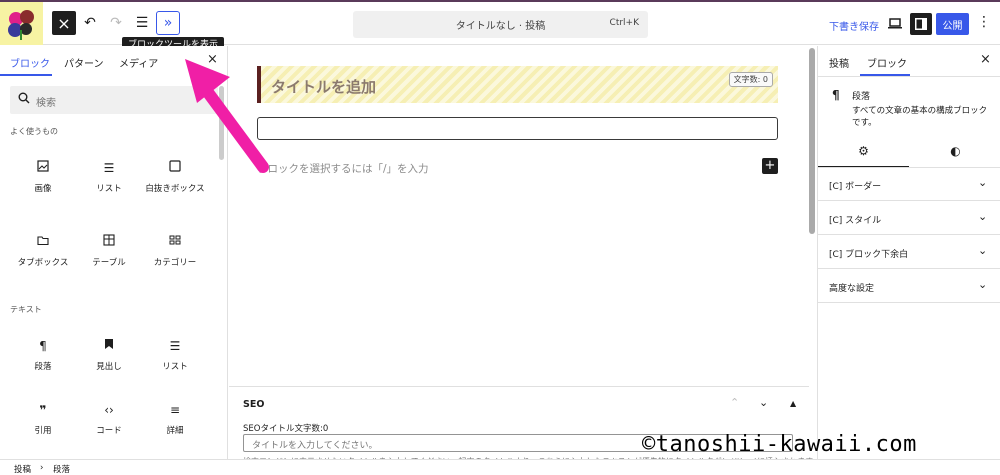 The height and width of the screenshot is (475, 1000). Describe the element at coordinates (43, 355) in the screenshot. I see `block-paragraph: ¶ 段落` at that location.